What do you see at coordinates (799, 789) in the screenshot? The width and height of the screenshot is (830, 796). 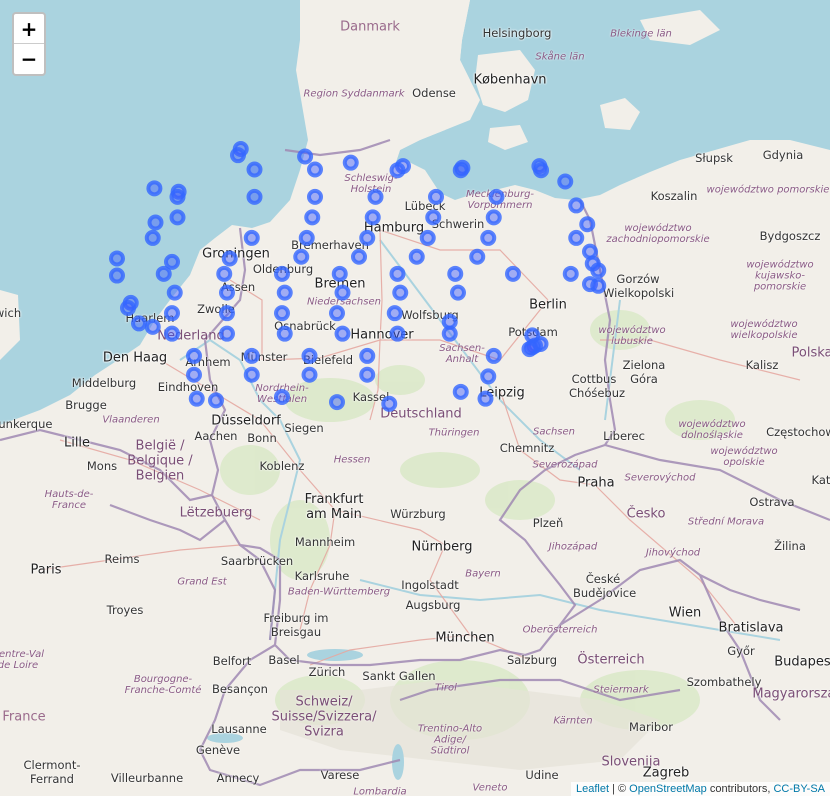 I see `license-link: CC-BY-SA` at bounding box center [799, 789].